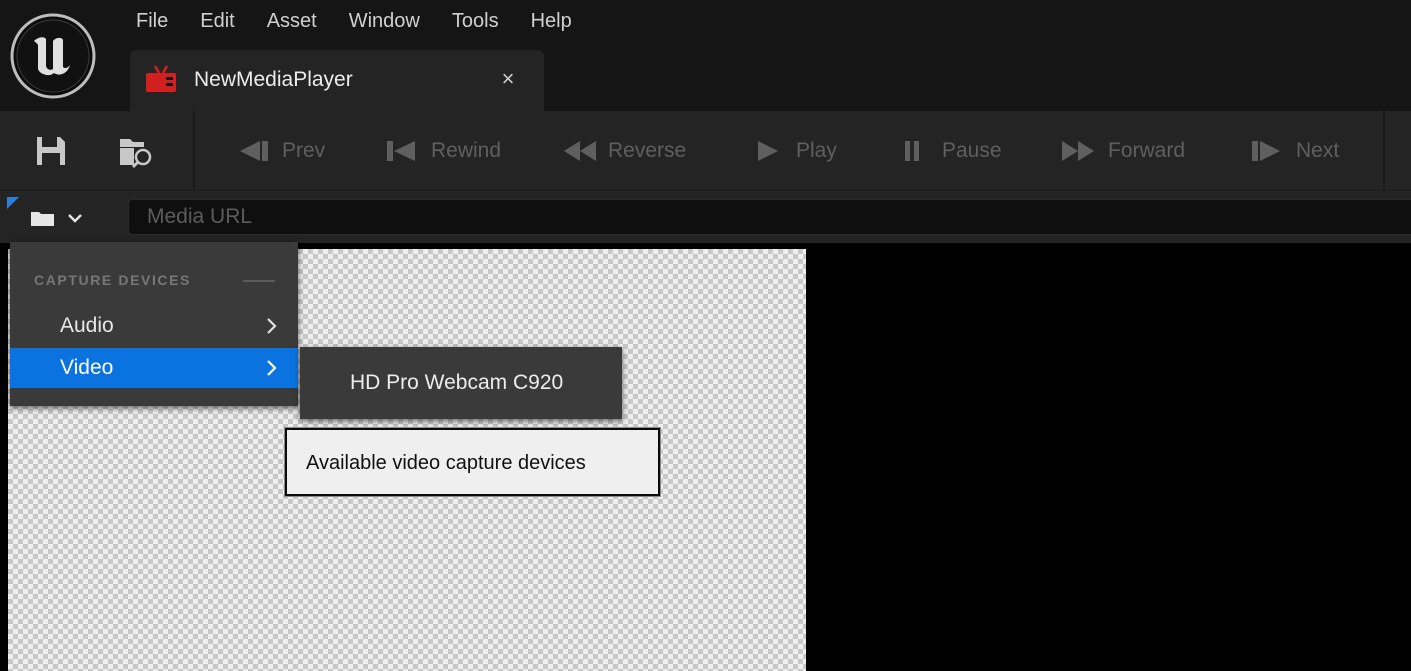 Image resolution: width=1411 pixels, height=671 pixels. What do you see at coordinates (13, 203) in the screenshot?
I see `corner-flag-icon` at bounding box center [13, 203].